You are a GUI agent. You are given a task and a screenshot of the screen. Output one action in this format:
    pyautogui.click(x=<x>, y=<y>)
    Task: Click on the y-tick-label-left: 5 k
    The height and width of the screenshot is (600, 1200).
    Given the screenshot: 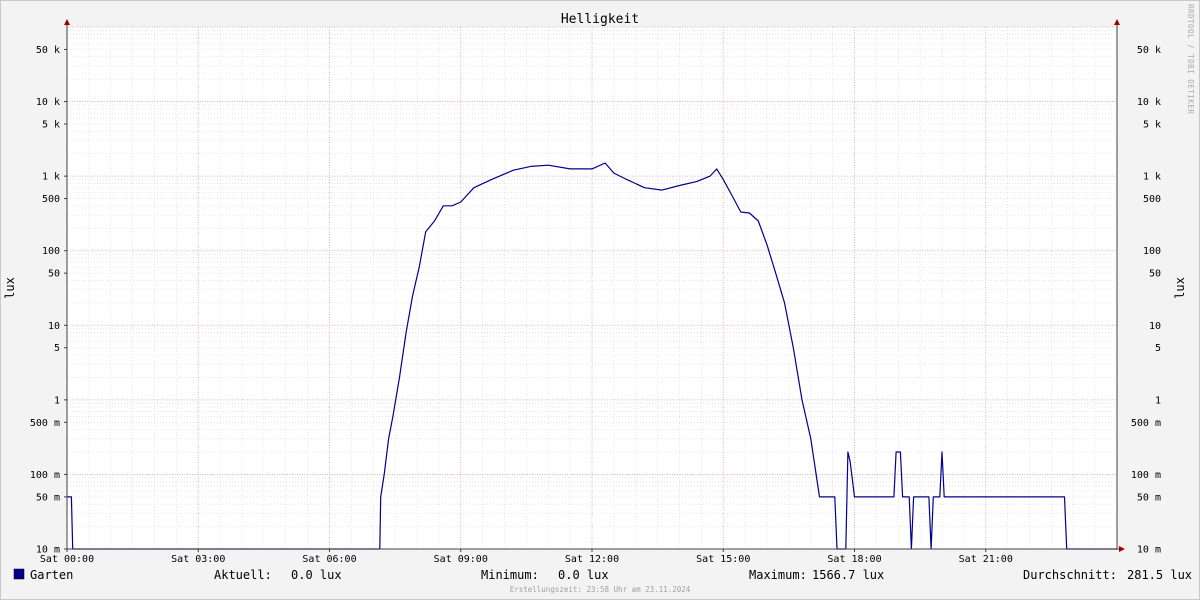 What is the action you would take?
    pyautogui.click(x=51, y=125)
    